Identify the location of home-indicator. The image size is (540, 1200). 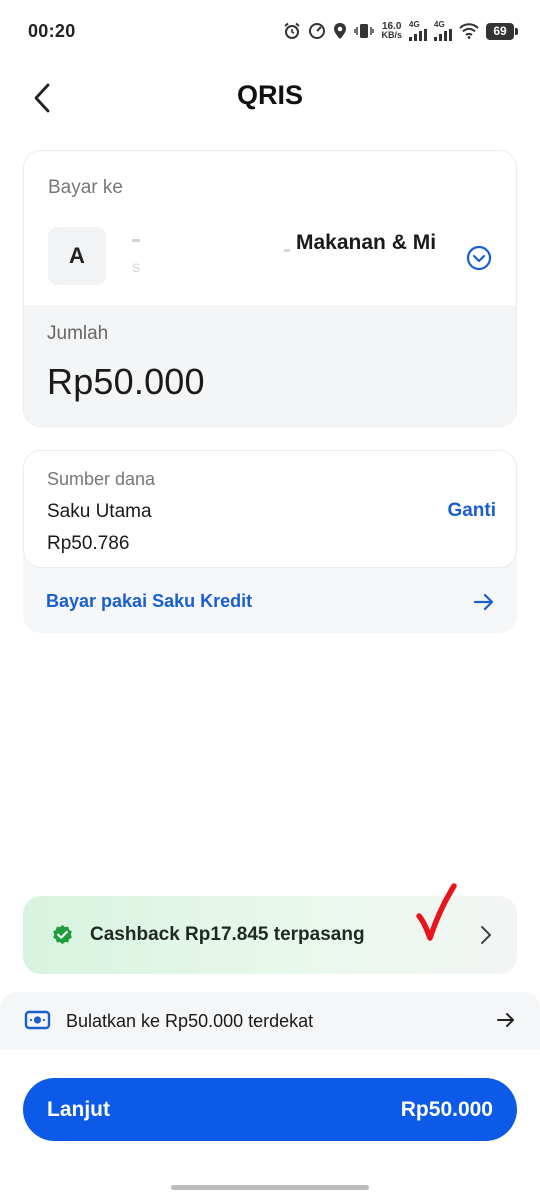
(270, 1187).